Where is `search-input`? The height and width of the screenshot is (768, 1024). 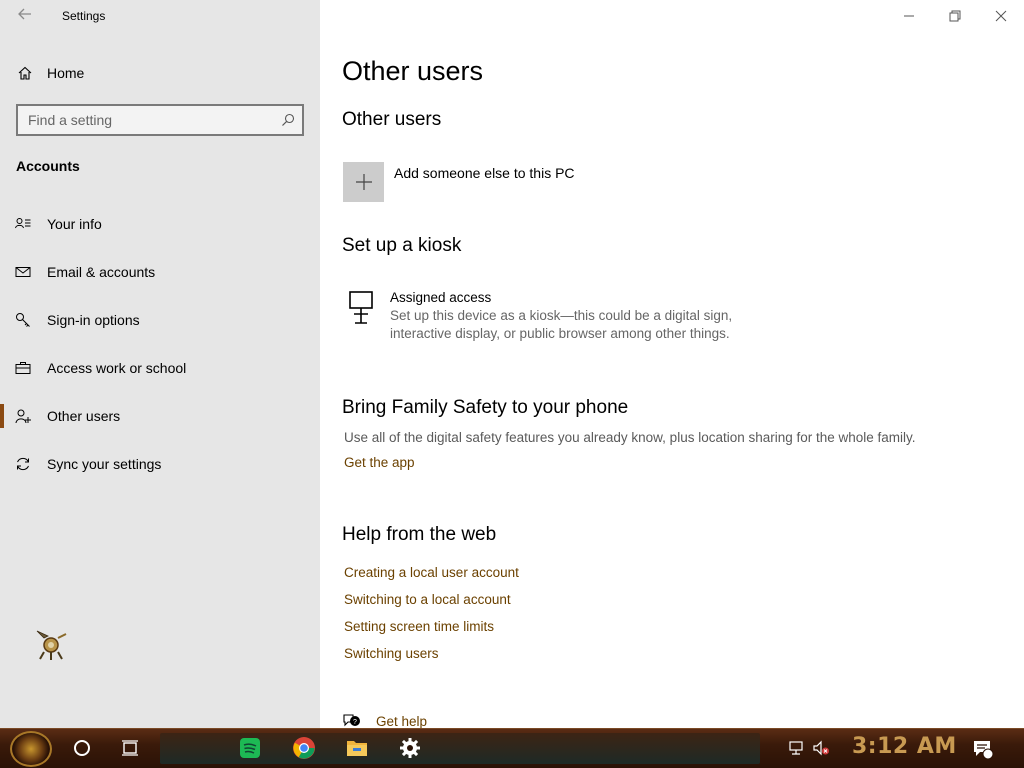 search-input is located at coordinates (146, 120).